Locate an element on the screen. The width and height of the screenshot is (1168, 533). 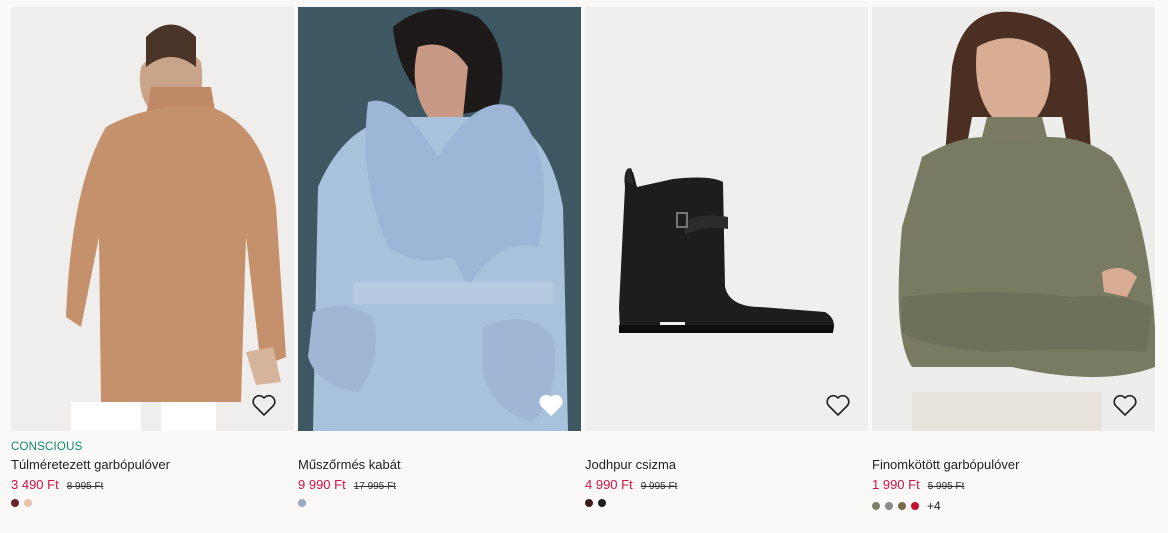
original-price: 8 995 Ft is located at coordinates (85, 486).